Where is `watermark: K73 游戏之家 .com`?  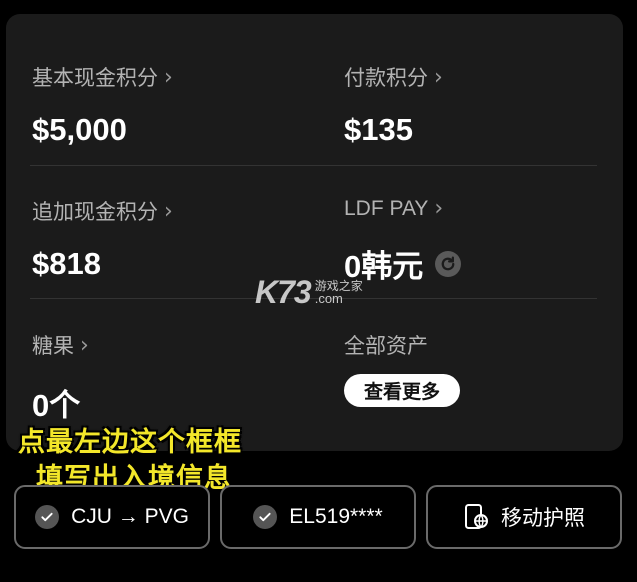 watermark: K73 游戏之家 .com is located at coordinates (309, 292).